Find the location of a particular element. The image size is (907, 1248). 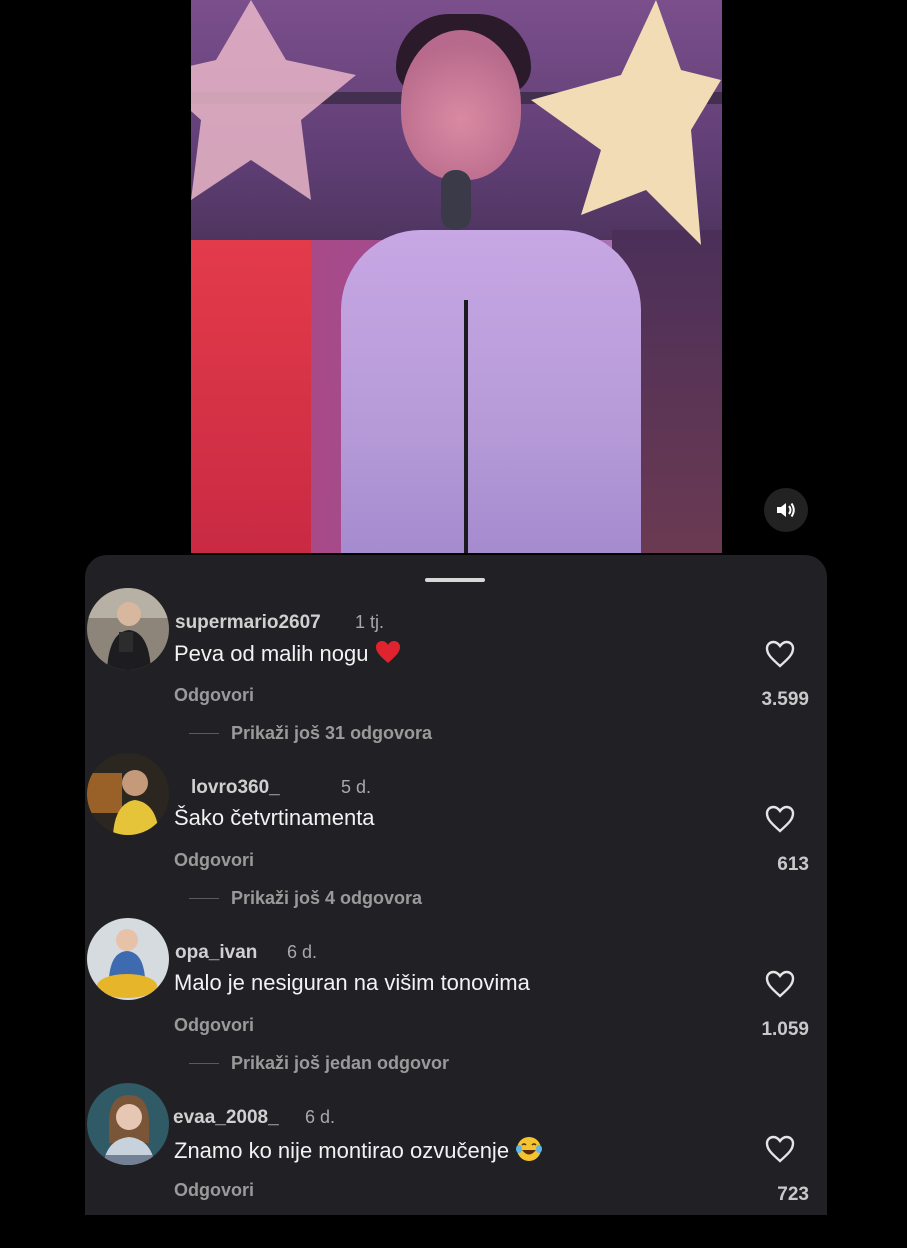

like-count: 613 is located at coordinates (793, 864).